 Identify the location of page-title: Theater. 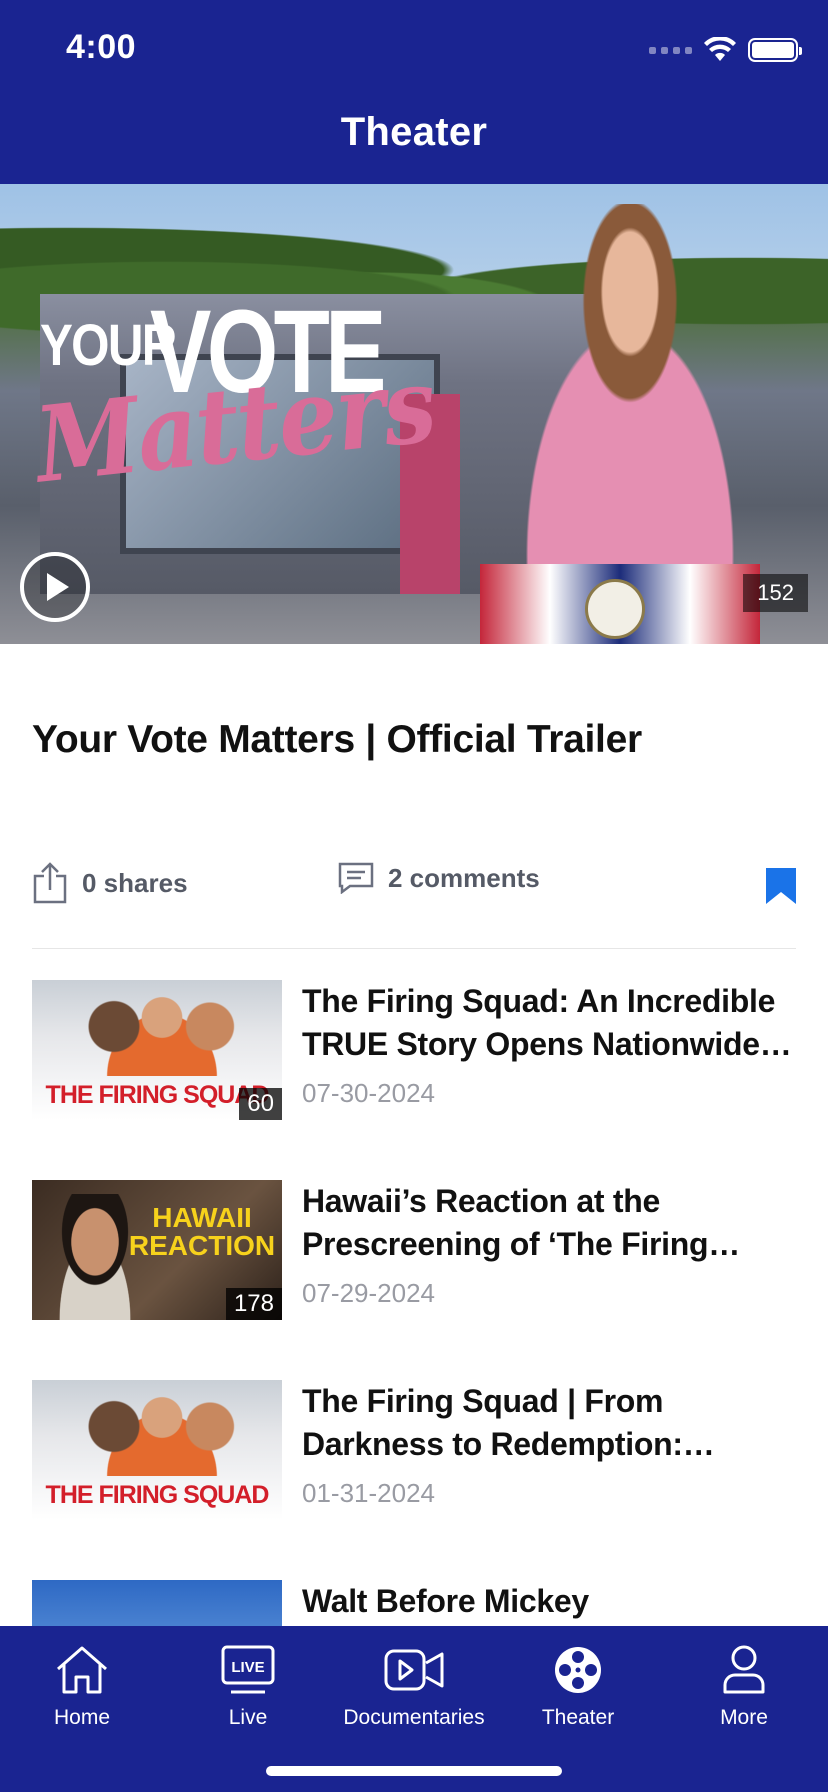
(414, 132).